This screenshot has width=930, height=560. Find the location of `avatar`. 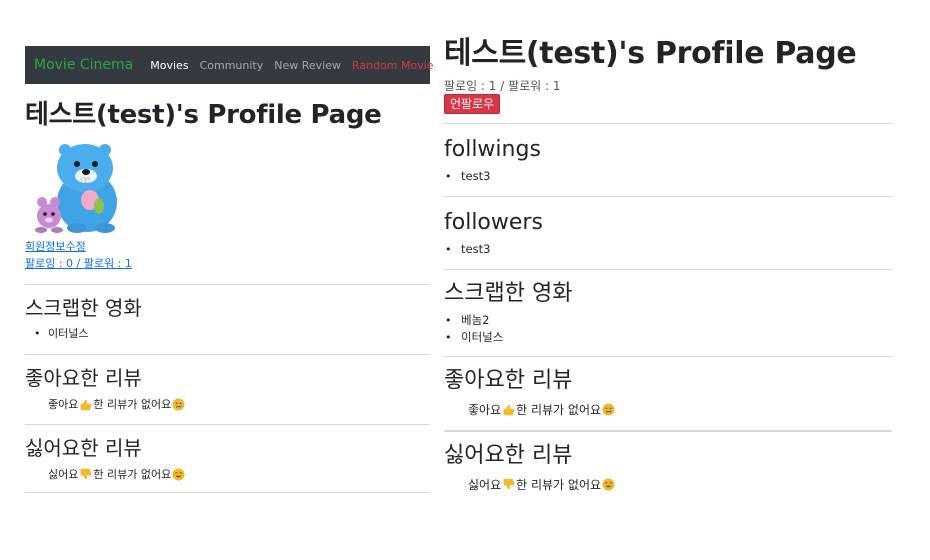

avatar is located at coordinates (75, 187).